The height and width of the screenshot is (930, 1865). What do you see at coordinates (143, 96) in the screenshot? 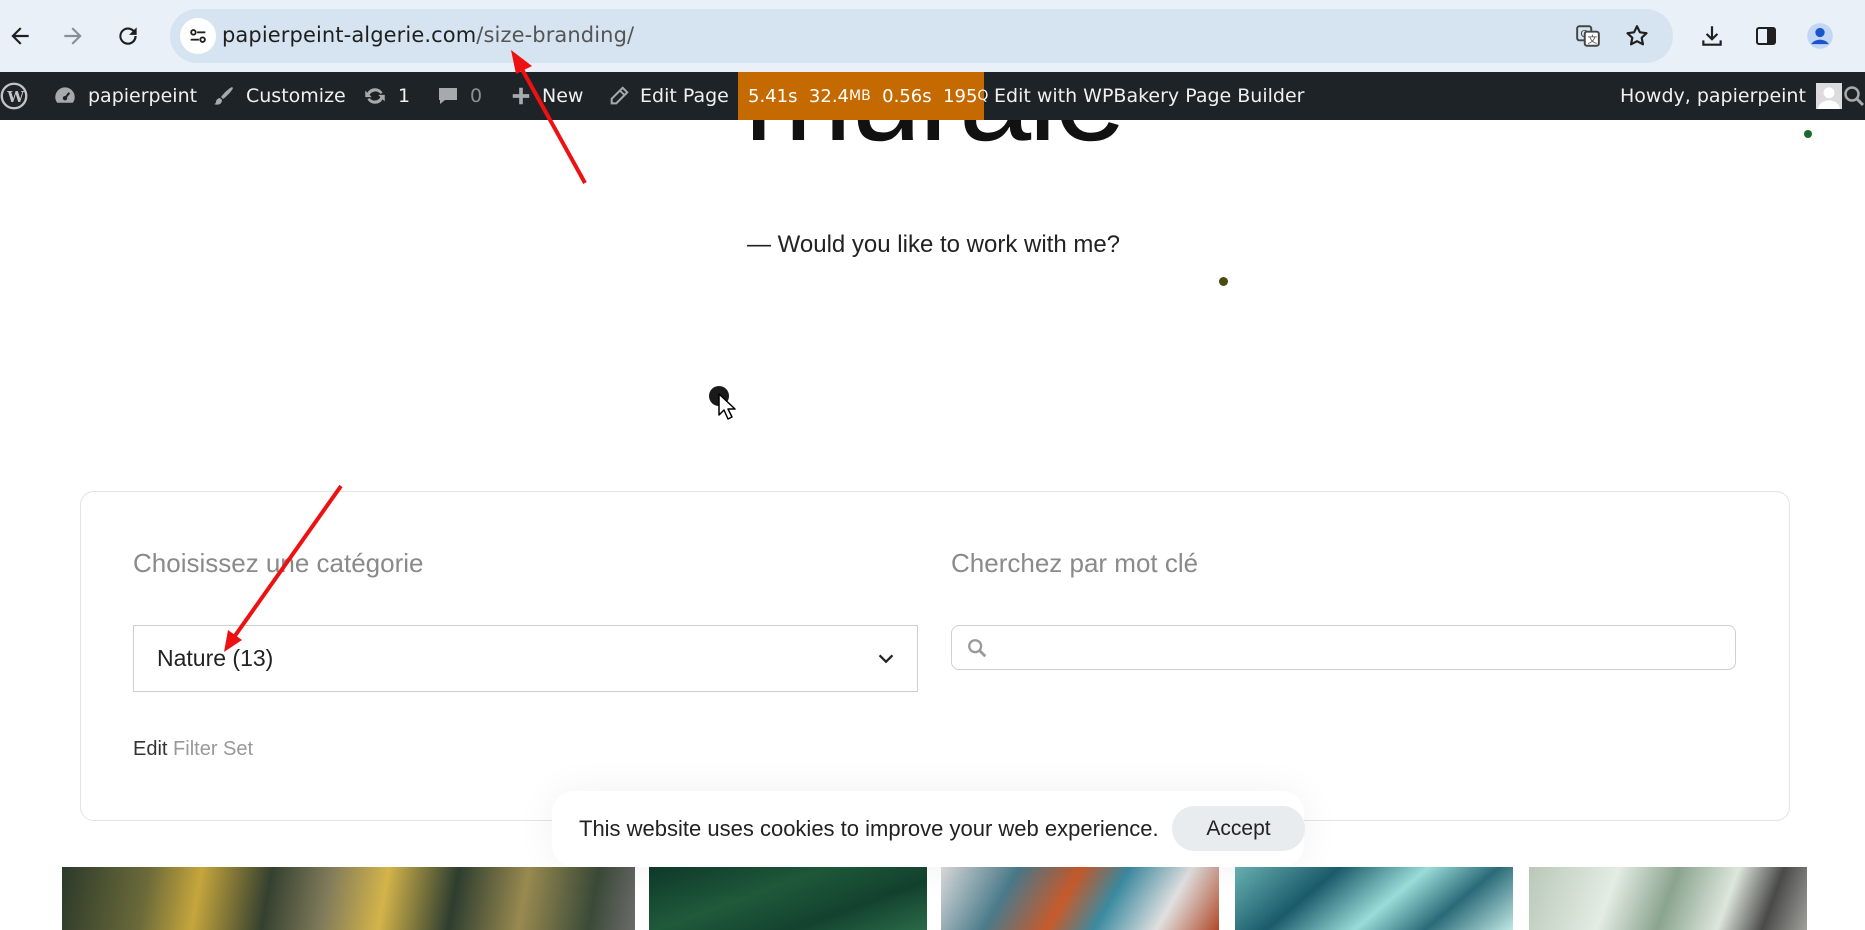
I see `site-name-label: papierpeint` at bounding box center [143, 96].